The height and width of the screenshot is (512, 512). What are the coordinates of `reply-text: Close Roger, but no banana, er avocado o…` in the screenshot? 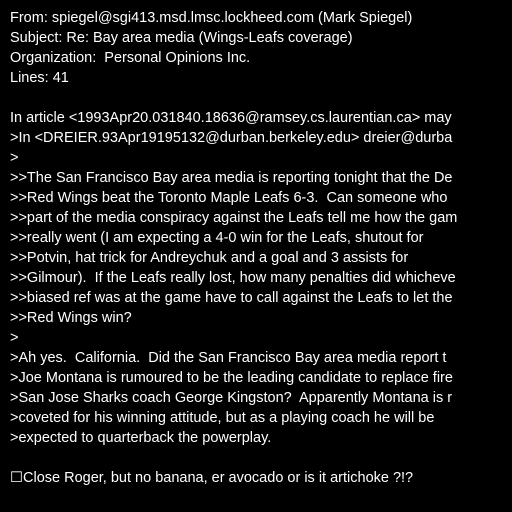 It's located at (218, 478).